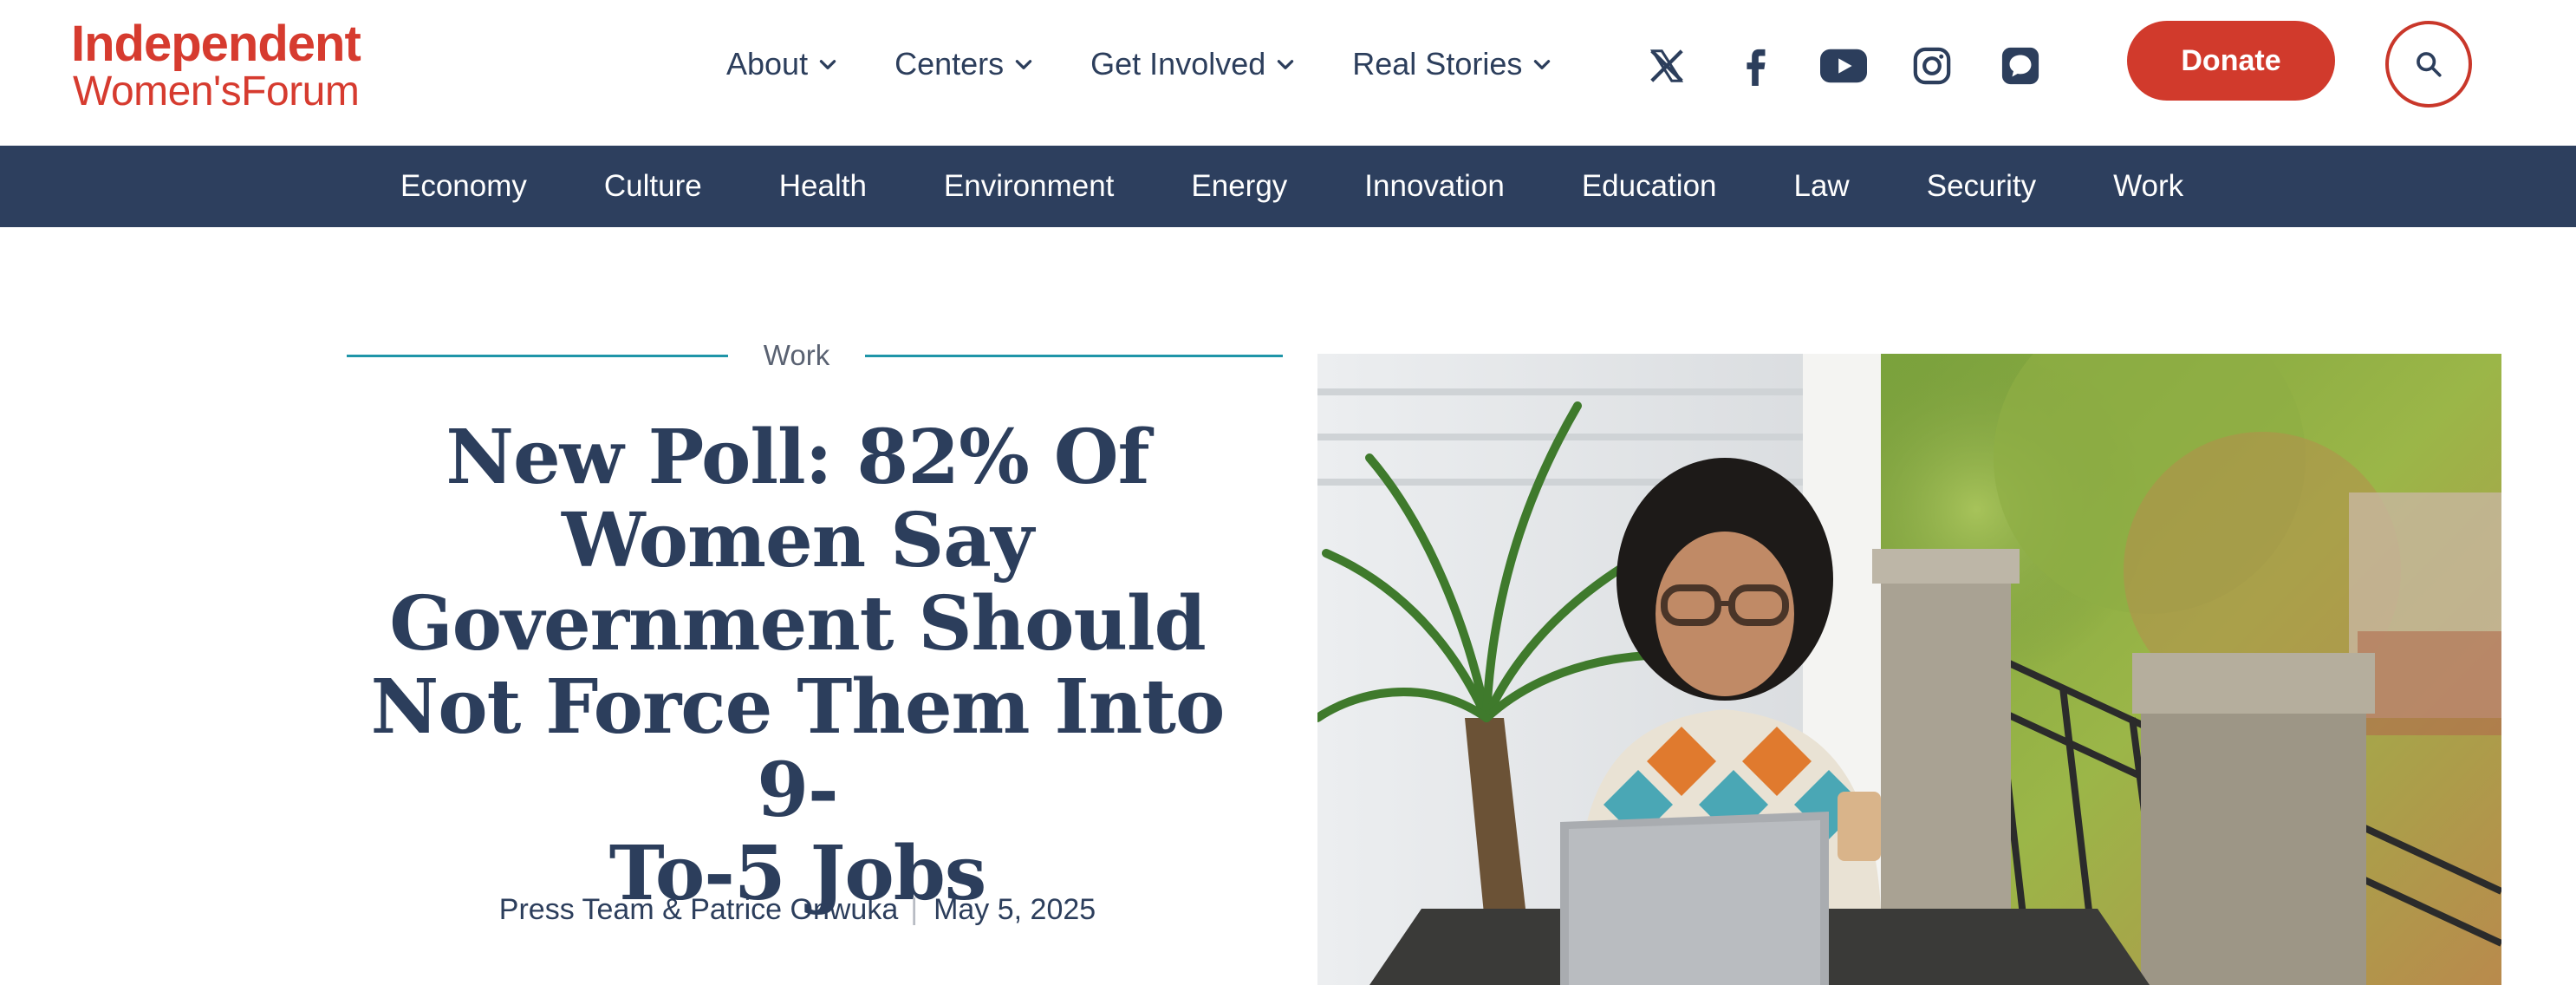  I want to click on x-icon, so click(1666, 65).